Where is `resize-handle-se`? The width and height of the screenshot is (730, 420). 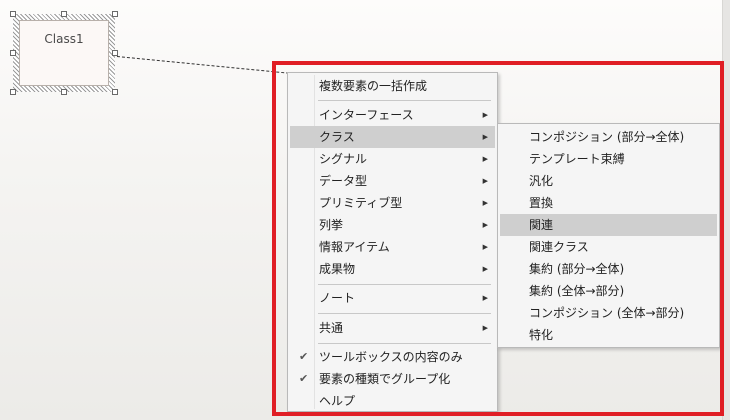
resize-handle-se is located at coordinates (115, 92).